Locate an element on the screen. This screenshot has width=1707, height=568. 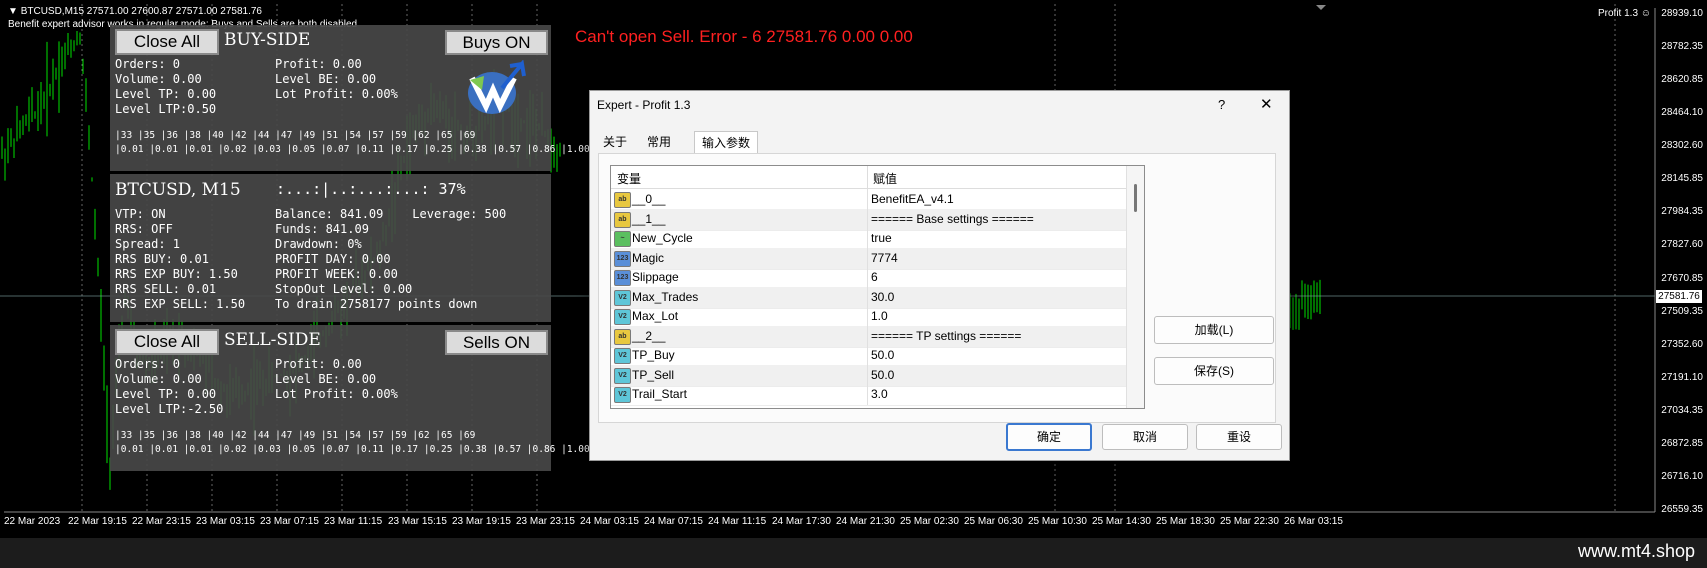
benefit-logo-icon is located at coordinates (497, 89).